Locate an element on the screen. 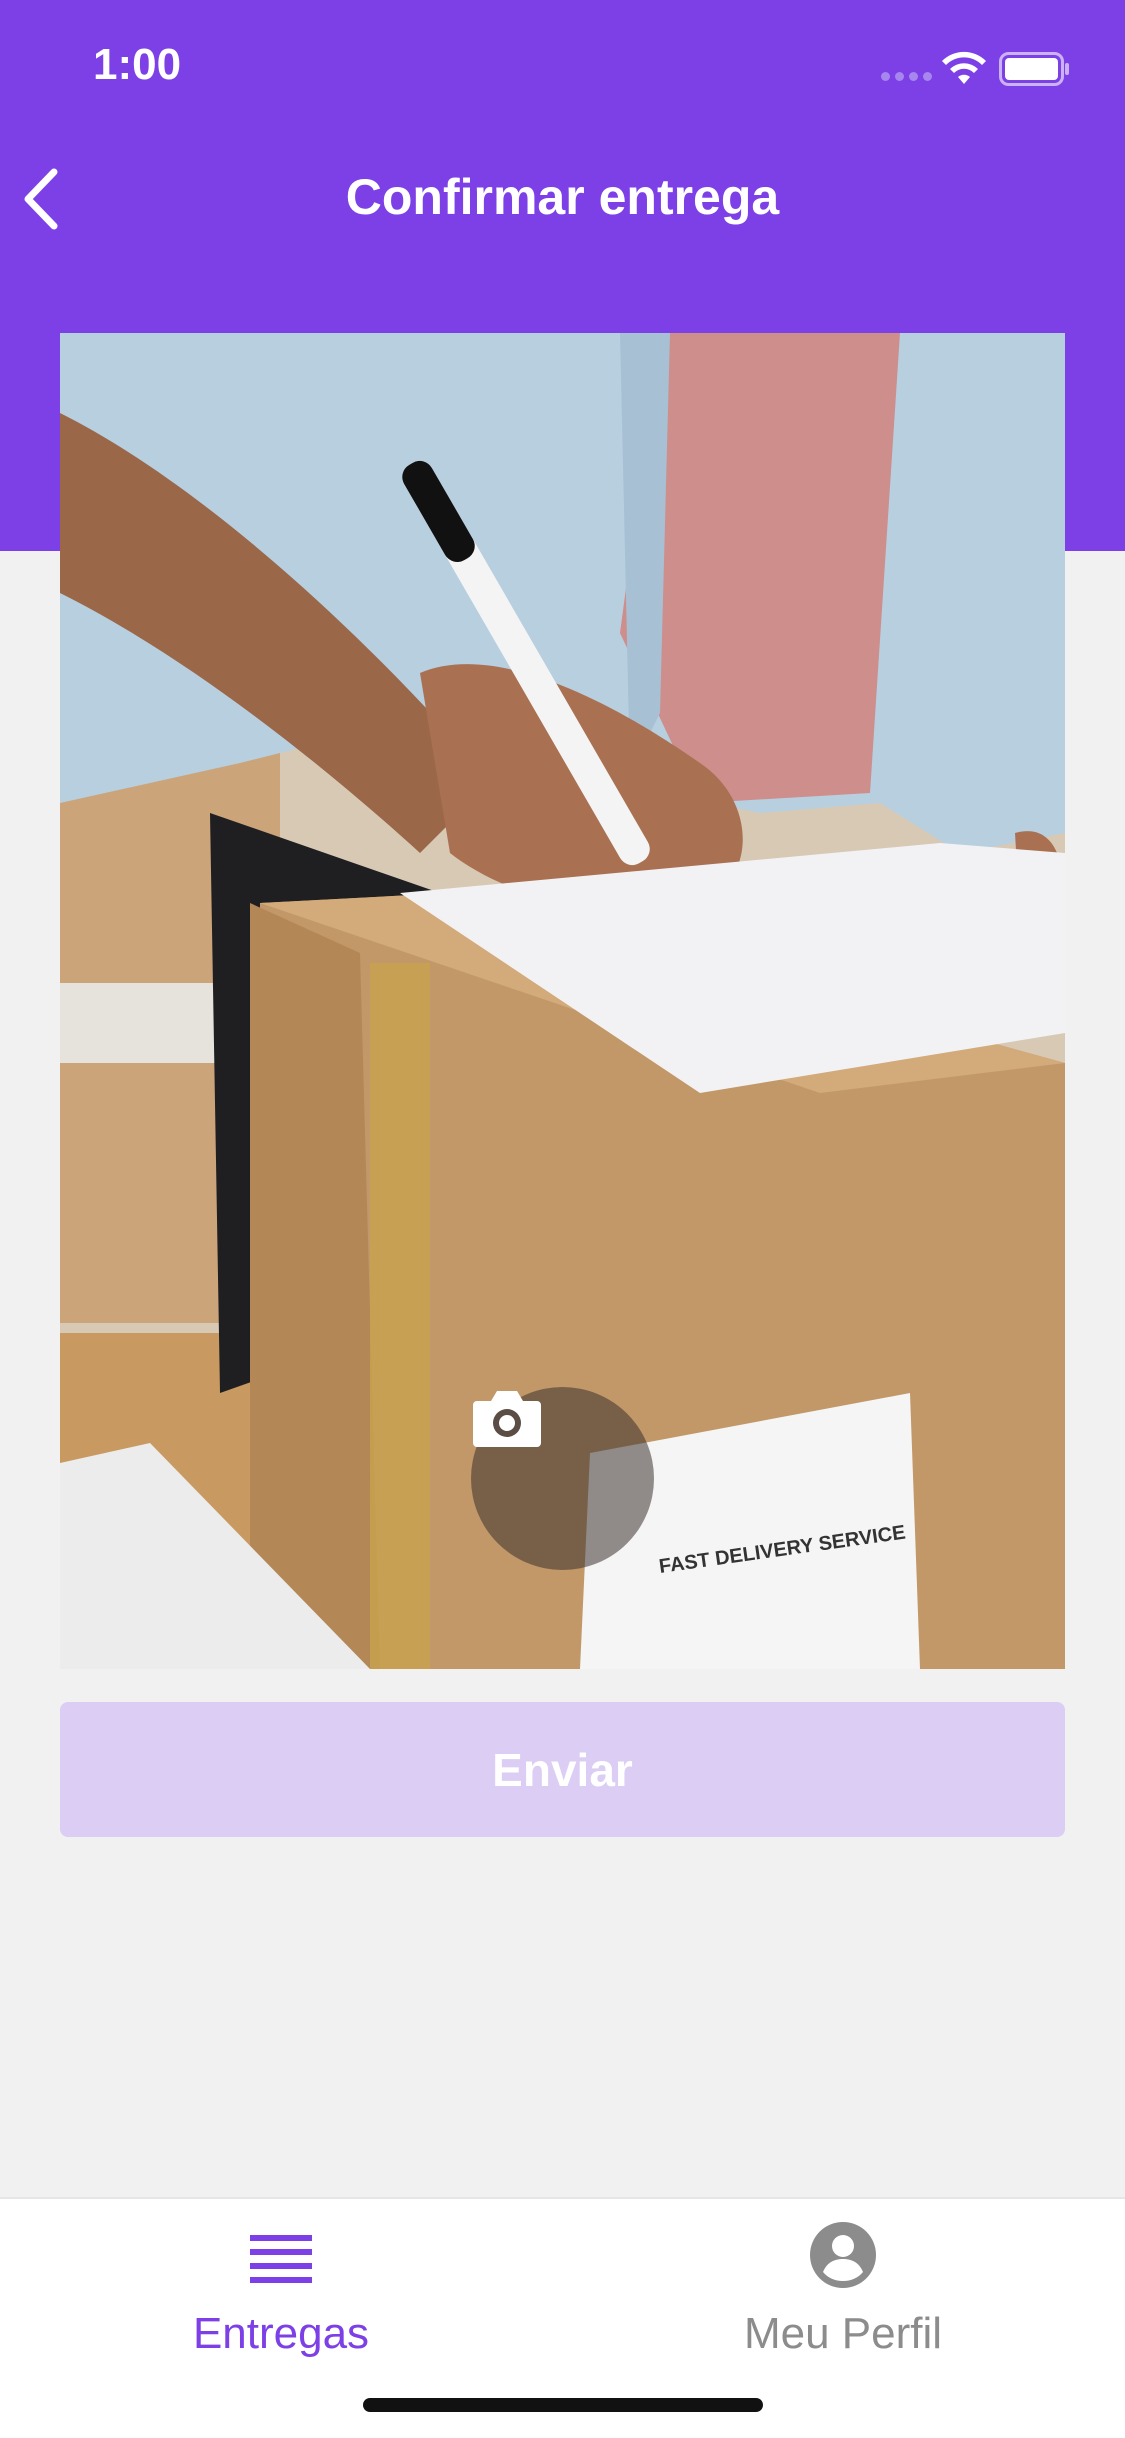 This screenshot has width=1125, height=2438. list-icon is located at coordinates (281, 2259).